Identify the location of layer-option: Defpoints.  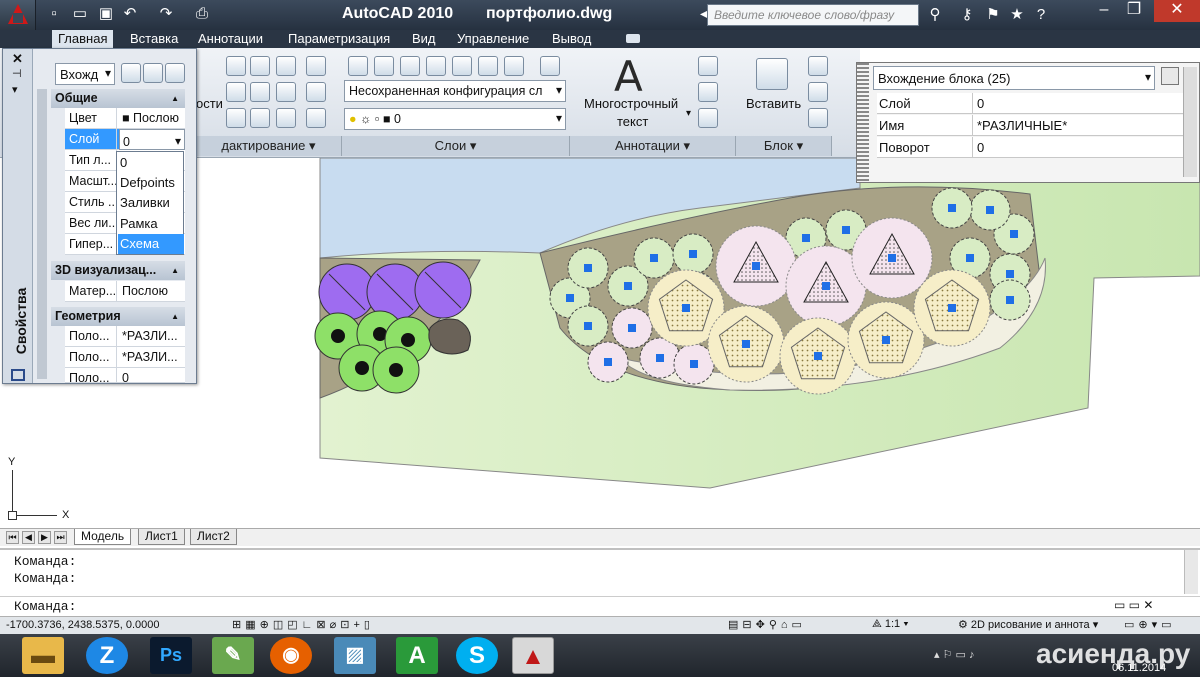
(151, 183).